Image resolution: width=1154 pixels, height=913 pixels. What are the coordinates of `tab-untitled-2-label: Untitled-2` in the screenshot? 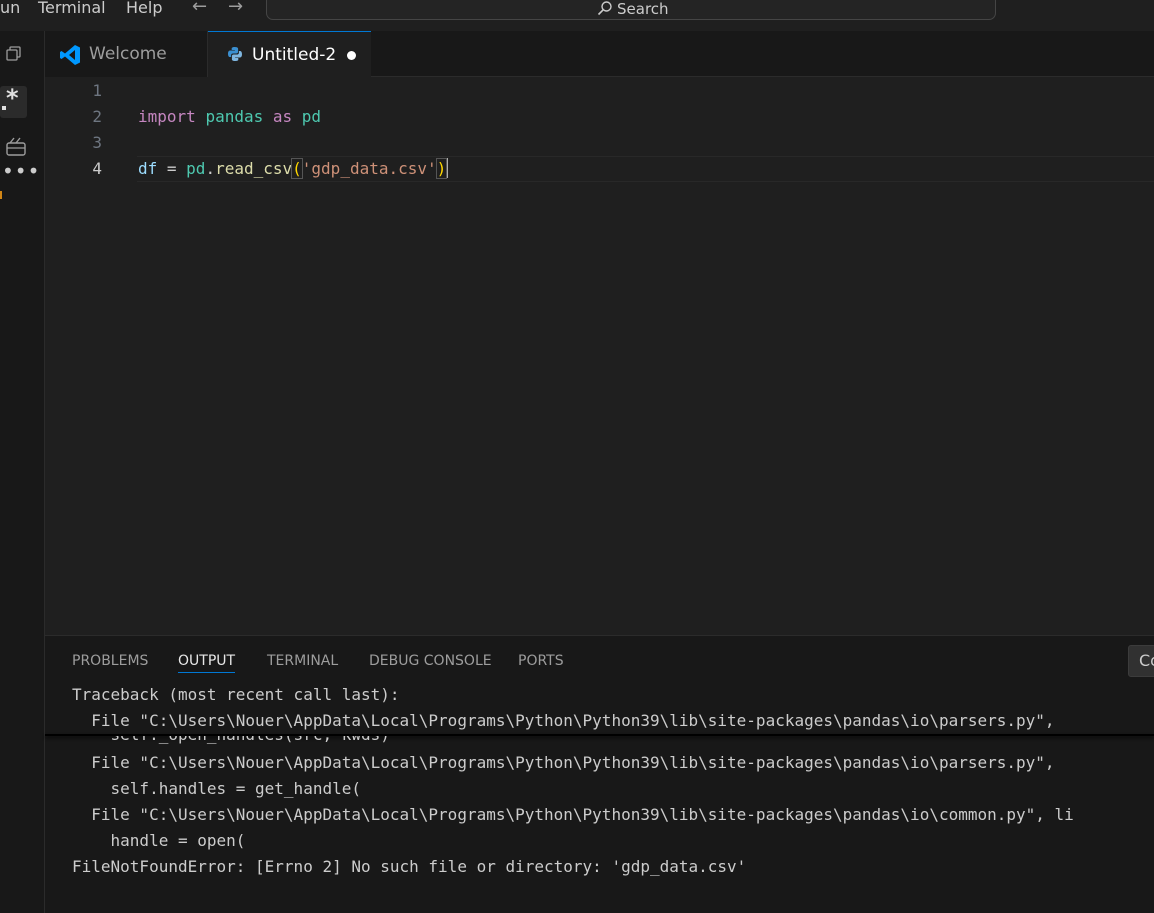 It's located at (294, 55).